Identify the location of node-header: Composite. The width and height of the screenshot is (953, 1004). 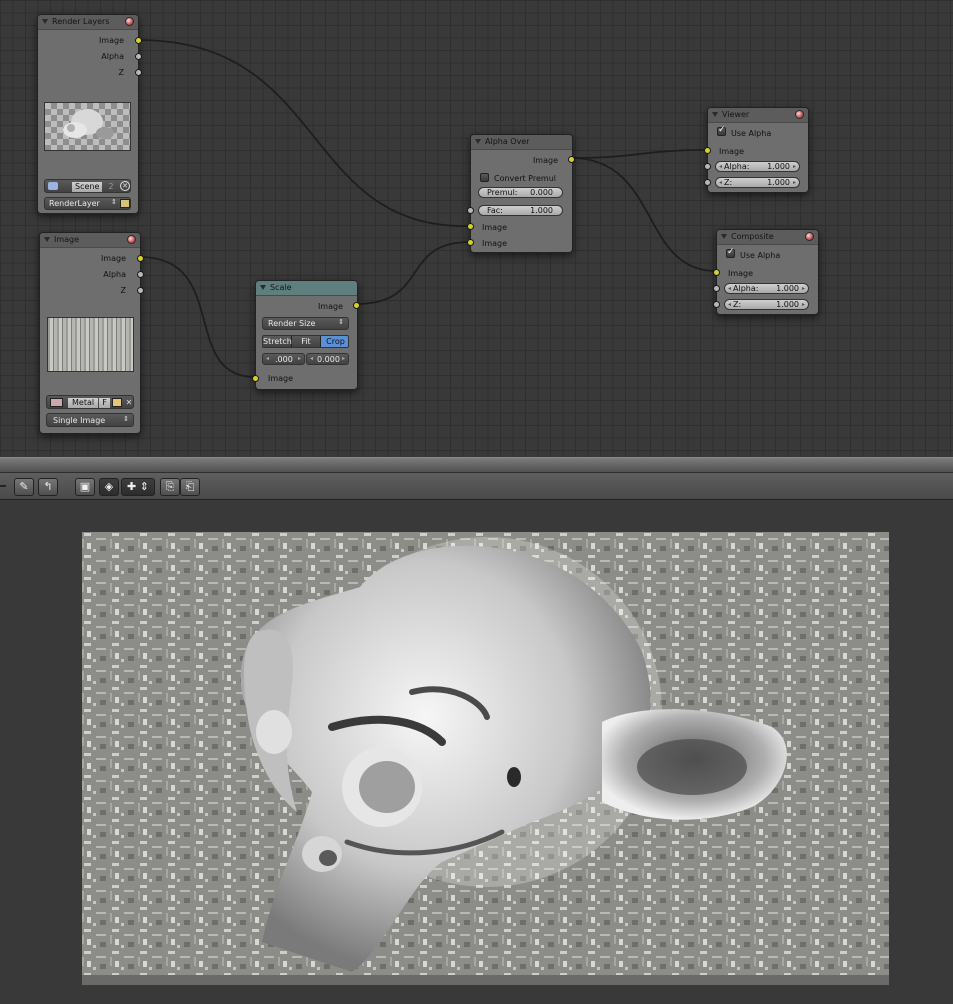
(767, 237).